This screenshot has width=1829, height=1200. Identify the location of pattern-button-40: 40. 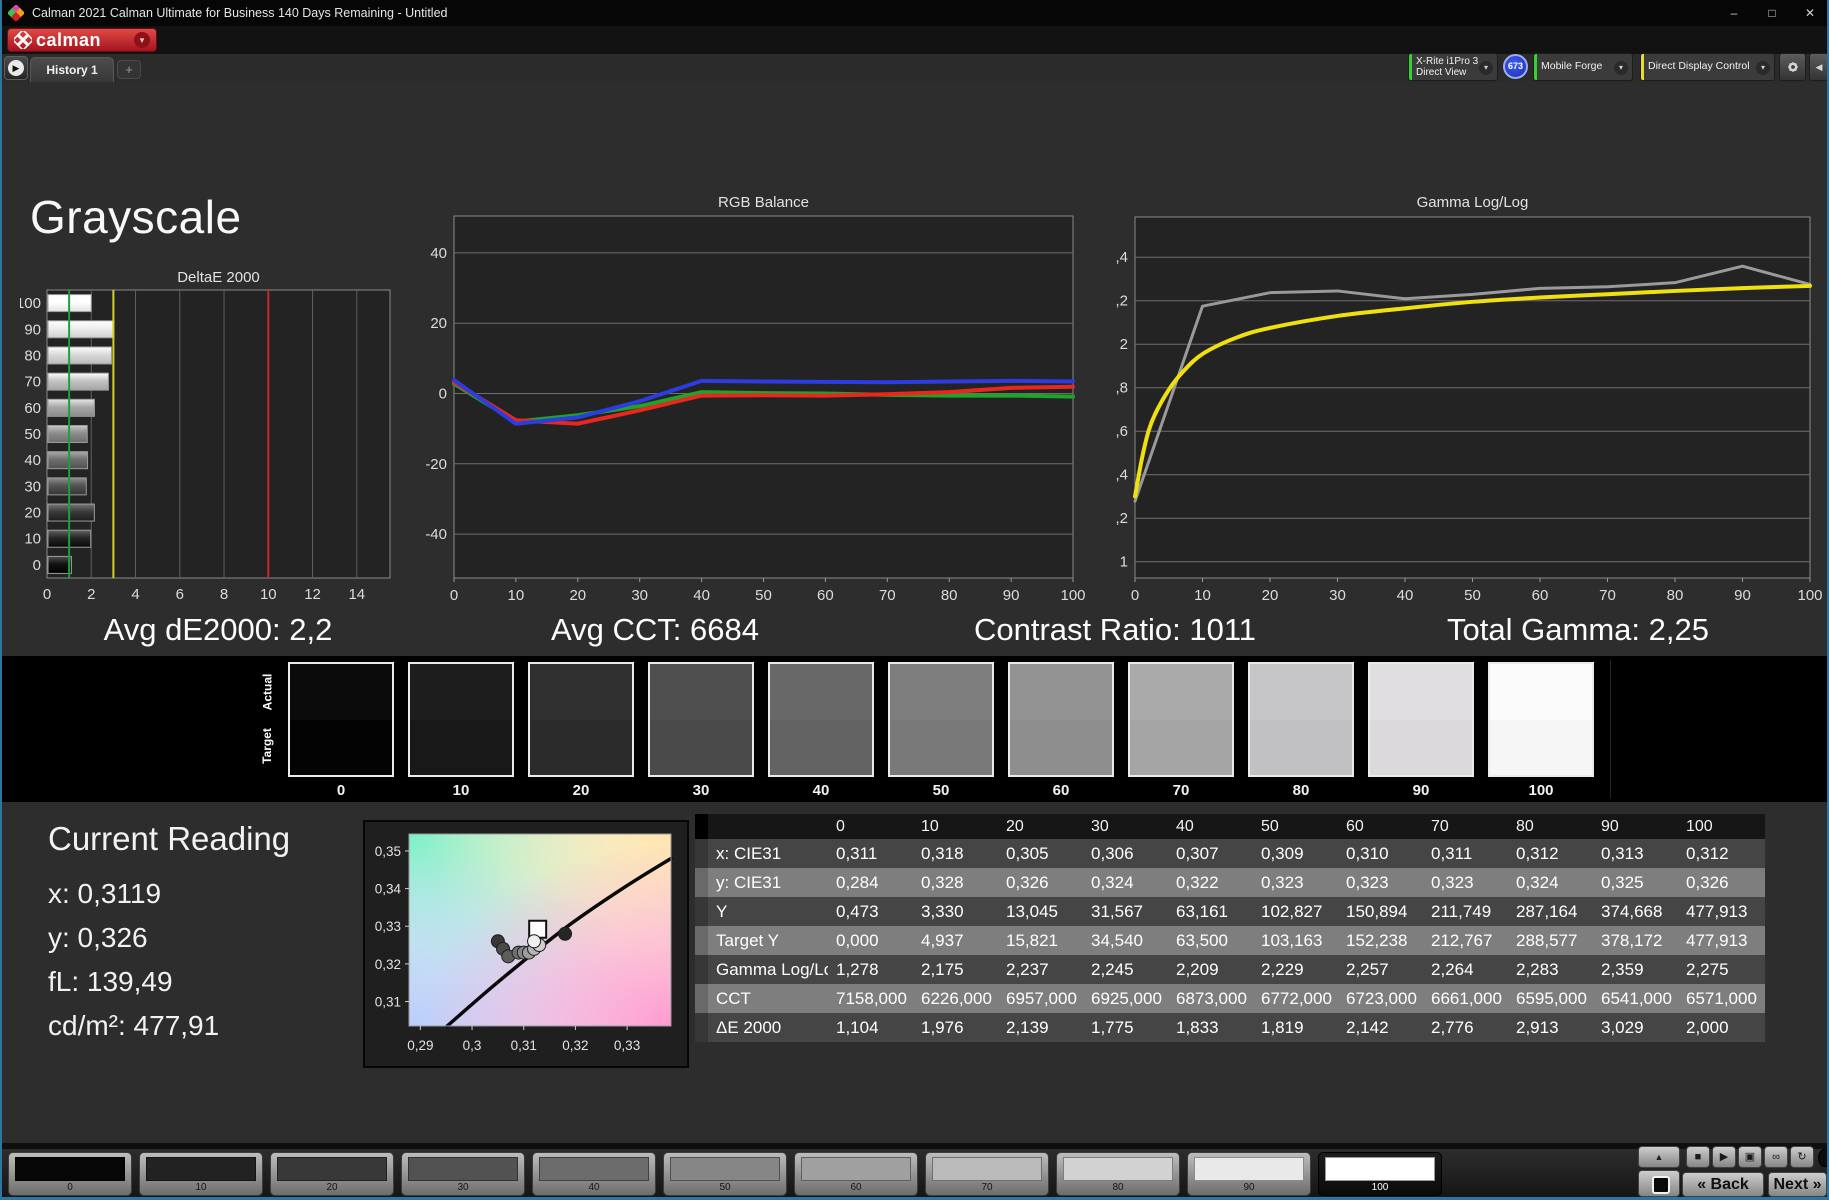
(594, 1174).